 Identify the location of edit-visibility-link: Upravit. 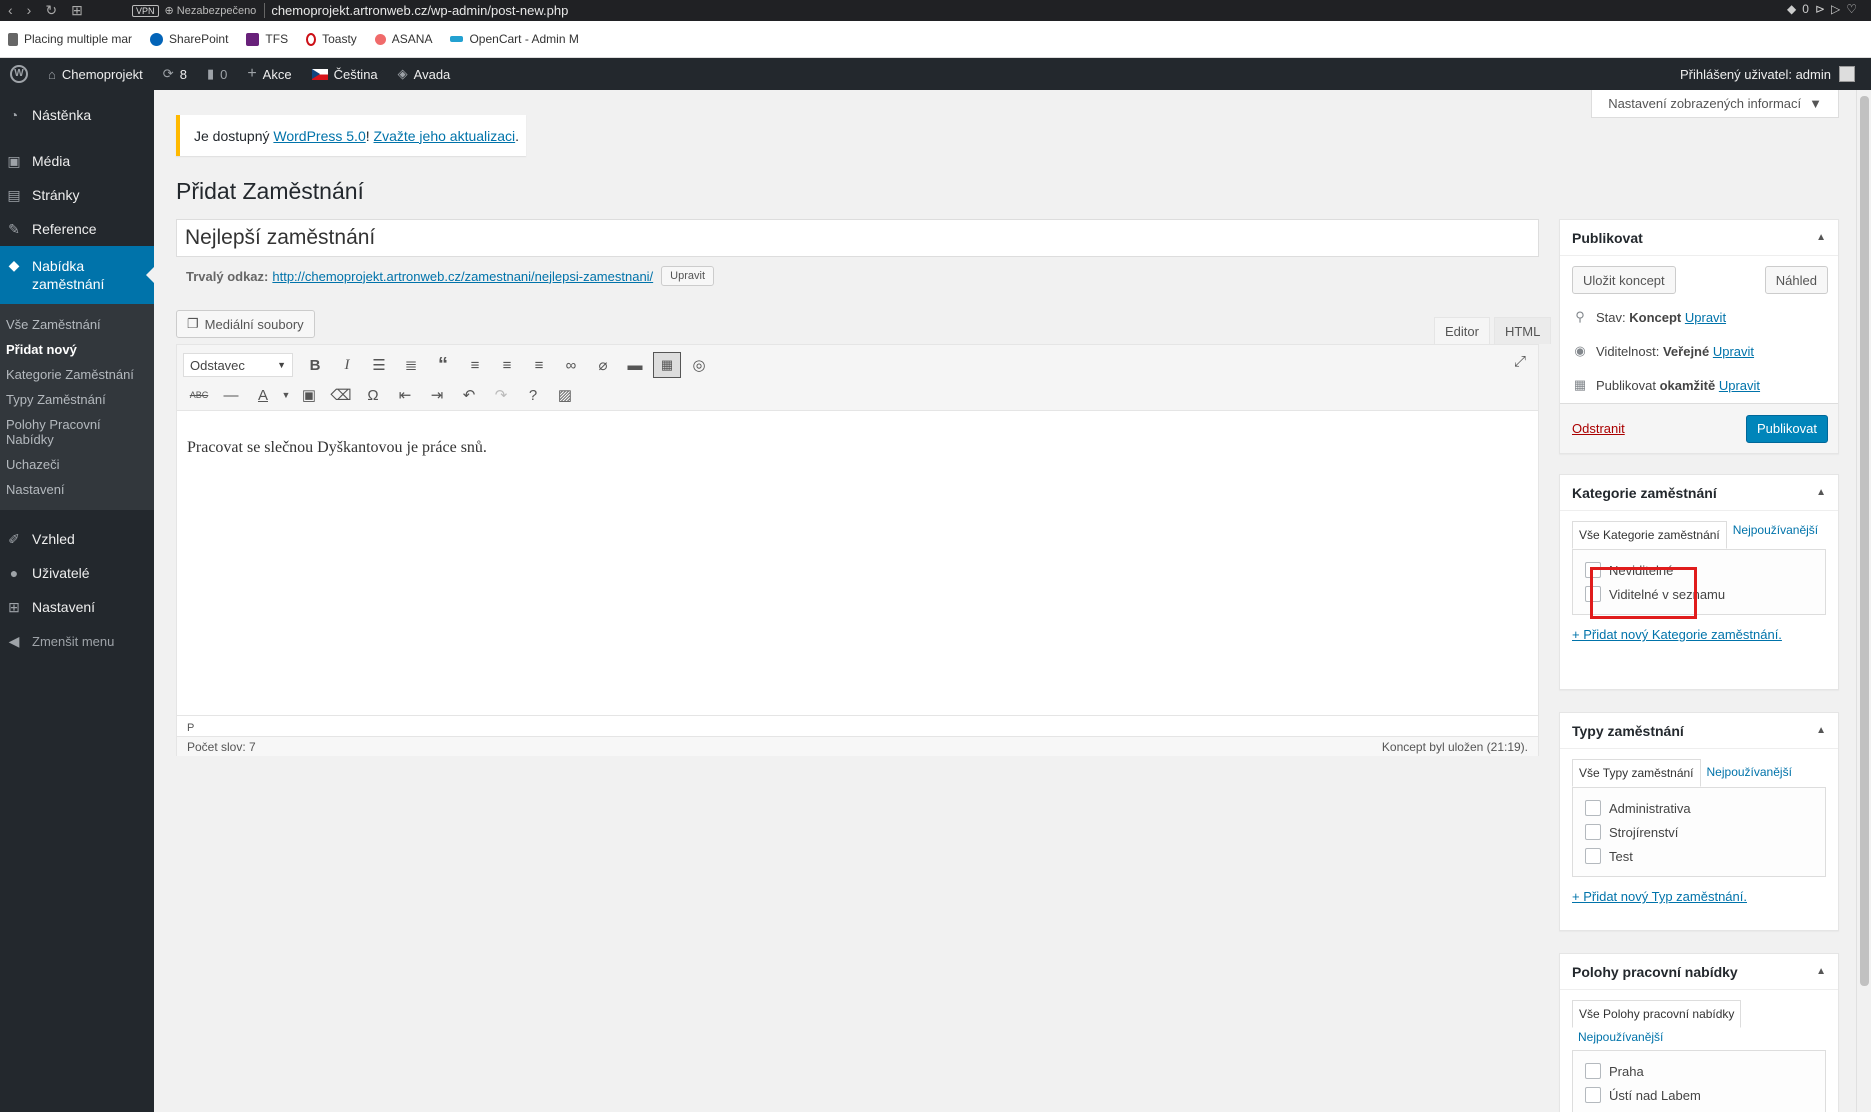
(1733, 351).